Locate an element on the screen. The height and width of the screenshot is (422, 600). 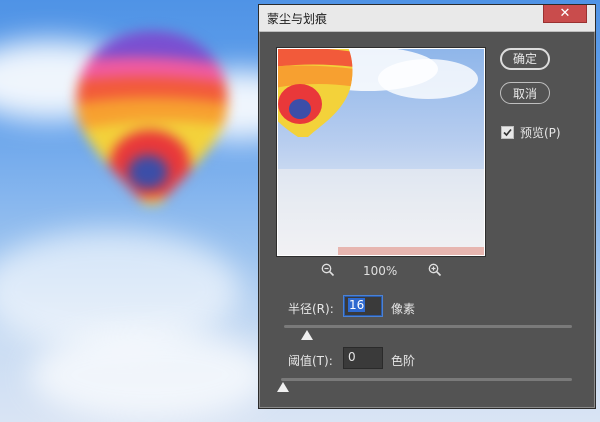
preview-checkbox-row: 预览(P) is located at coordinates (531, 132).